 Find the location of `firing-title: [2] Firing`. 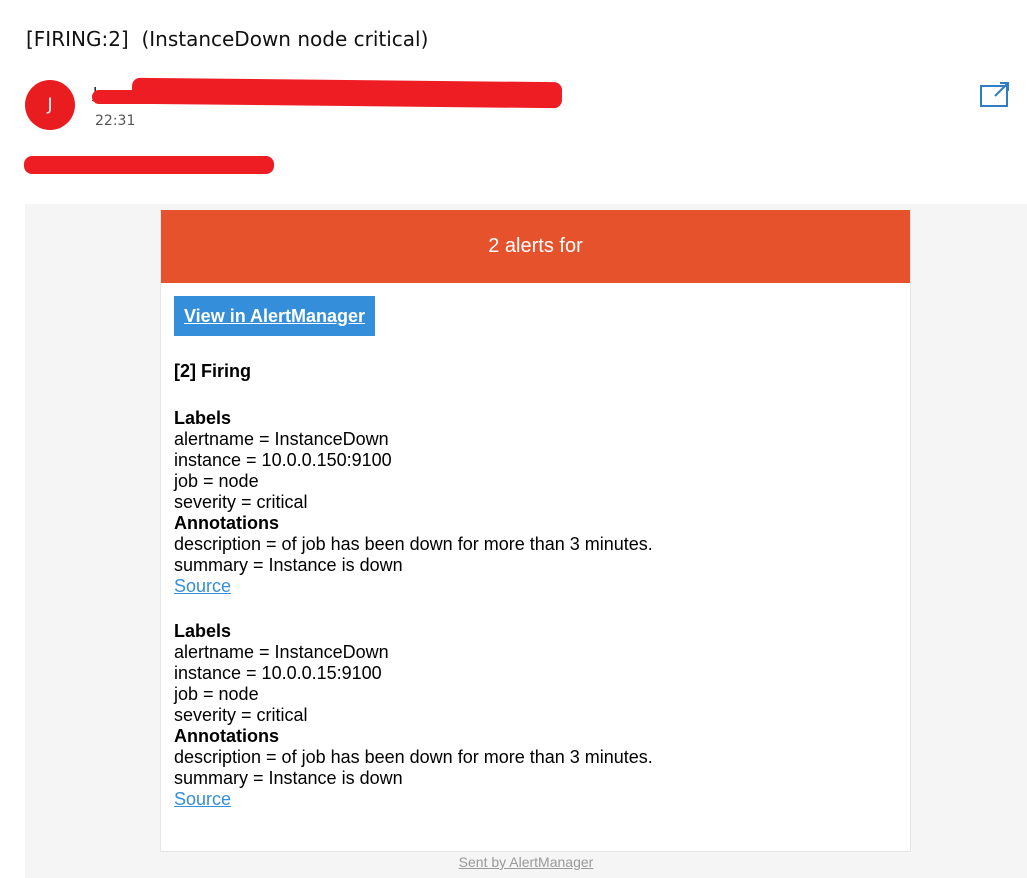

firing-title: [2] Firing is located at coordinates (212, 371).